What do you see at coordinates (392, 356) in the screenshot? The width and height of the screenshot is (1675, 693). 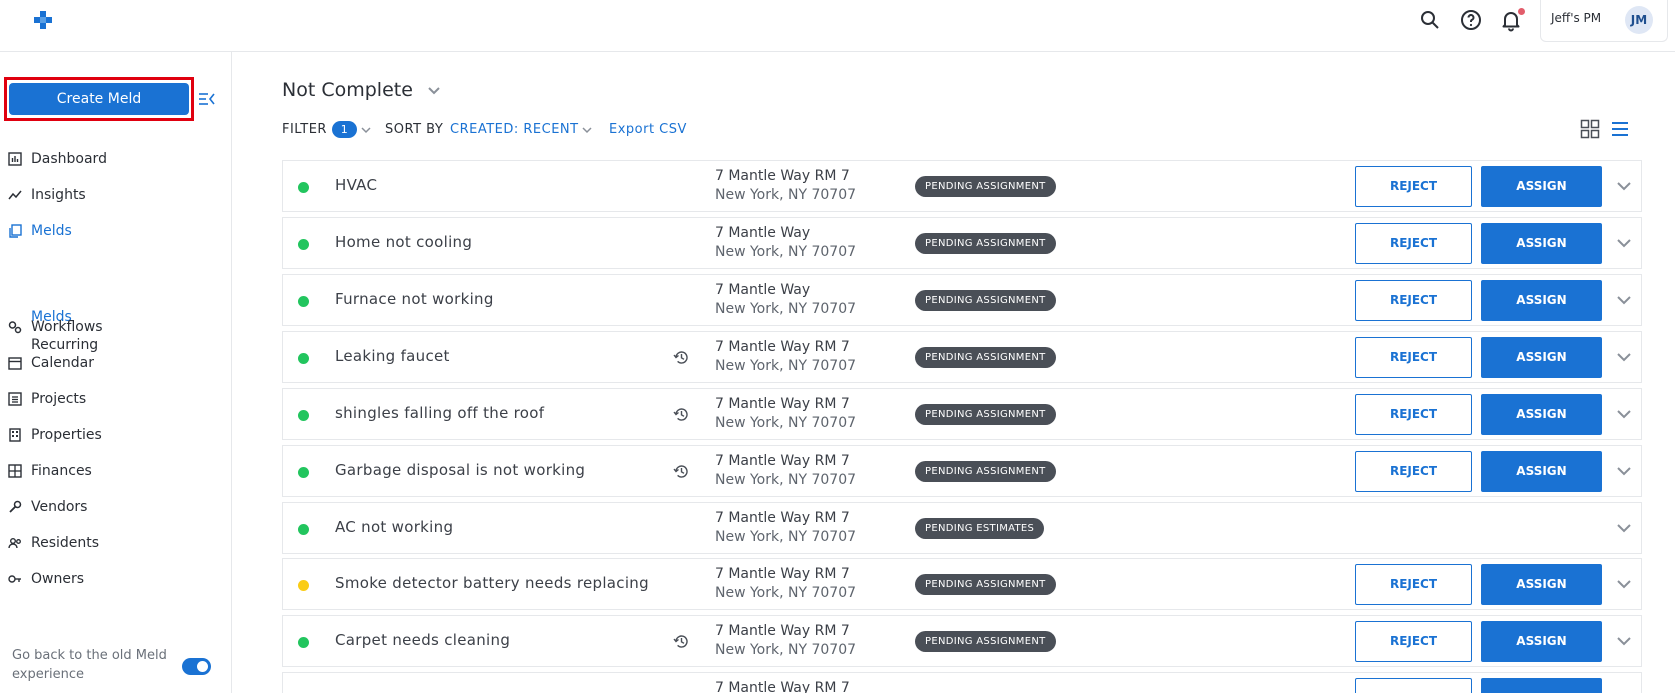 I see `meld-title: Leaking faucet` at bounding box center [392, 356].